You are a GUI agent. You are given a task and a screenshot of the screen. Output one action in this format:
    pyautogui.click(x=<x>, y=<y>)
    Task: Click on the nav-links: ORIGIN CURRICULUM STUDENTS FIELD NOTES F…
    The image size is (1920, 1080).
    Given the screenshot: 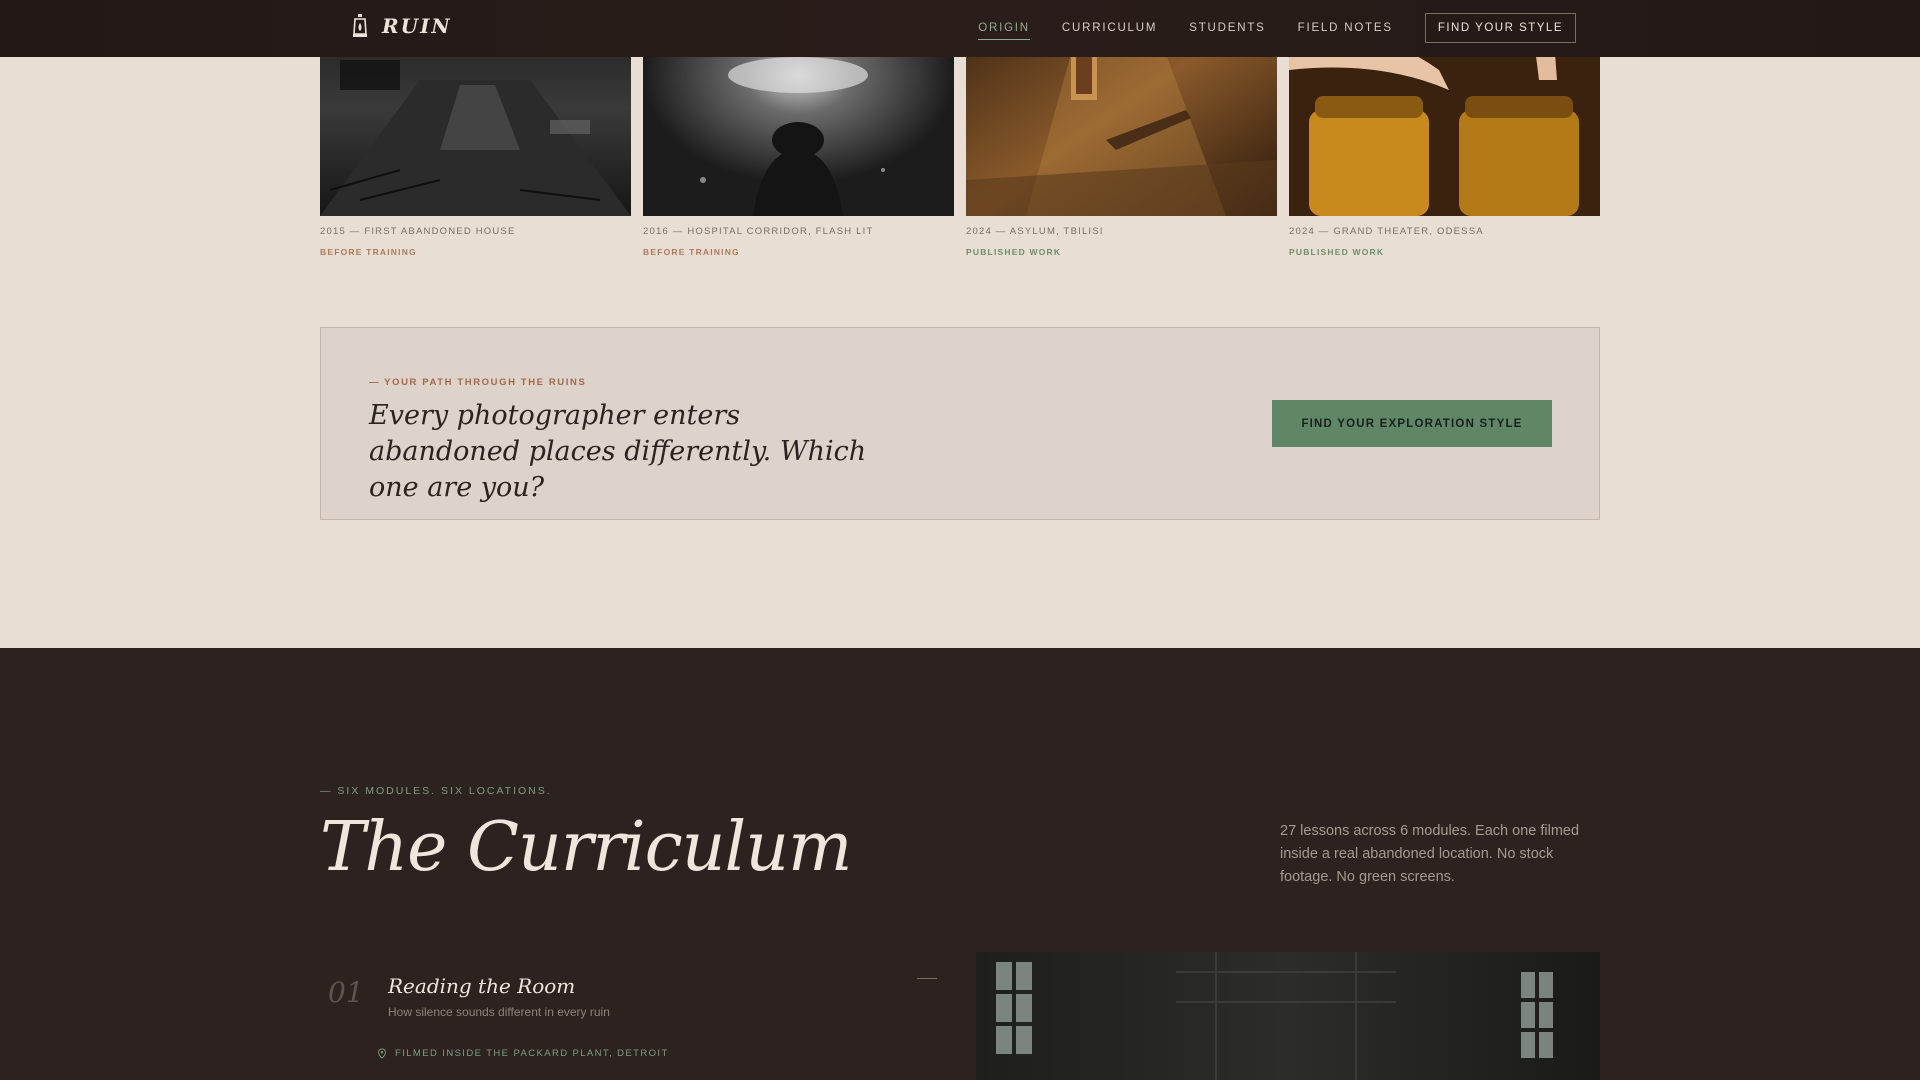 What is the action you would take?
    pyautogui.click(x=1277, y=28)
    